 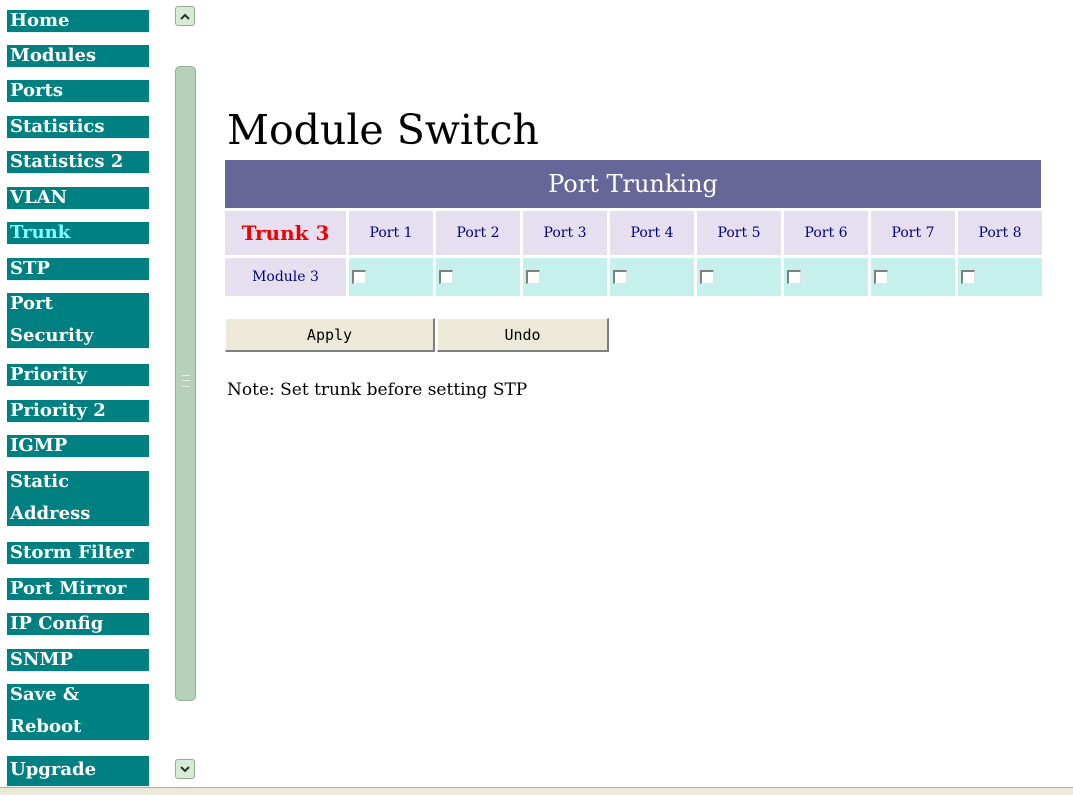 I want to click on port-4-checkbox, so click(x=620, y=277).